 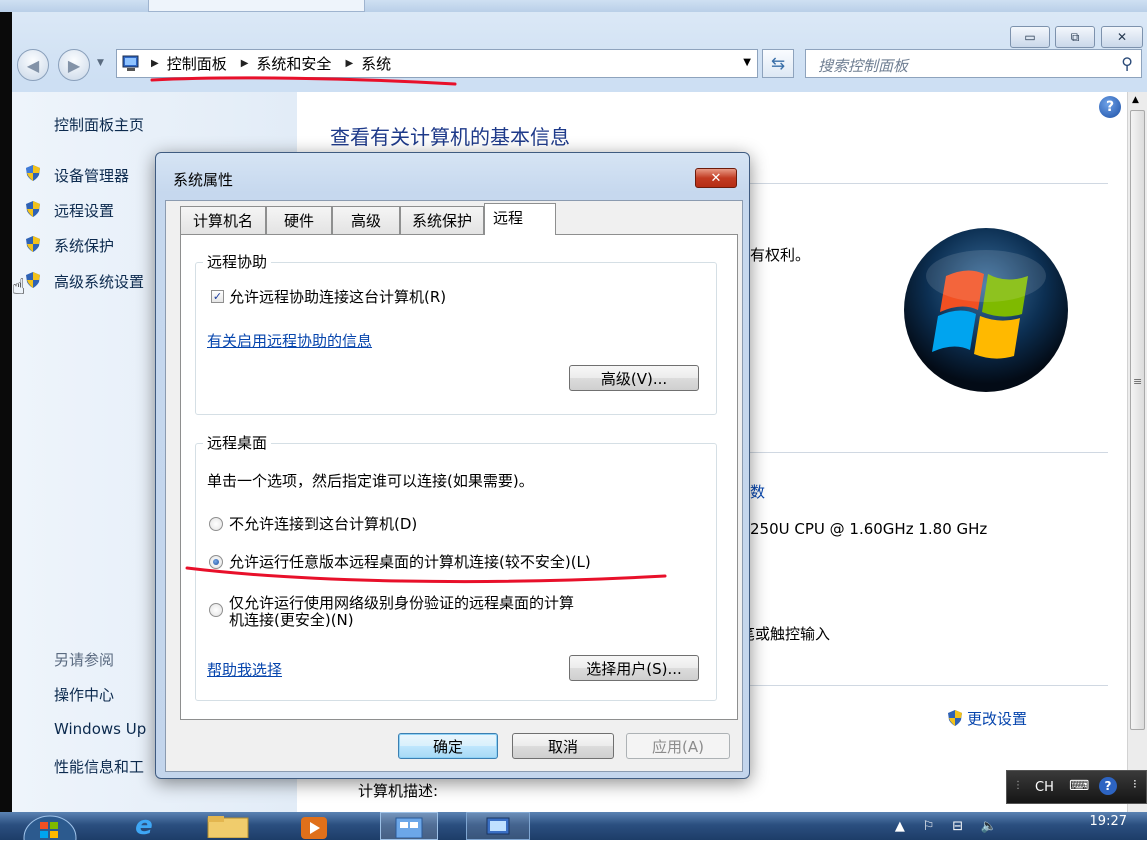 I want to click on allow-nla-only-label: 仅允许运行使用网络级别身份验证的远程桌面的计算 机连接(更安全)(N), so click(x=401, y=612).